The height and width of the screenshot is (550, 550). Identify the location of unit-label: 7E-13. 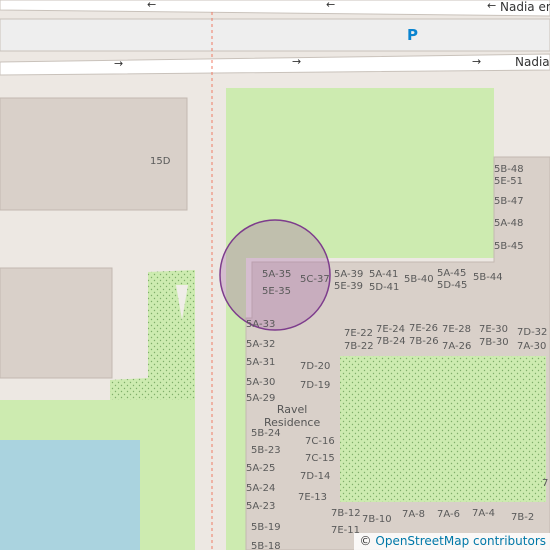
(313, 497).